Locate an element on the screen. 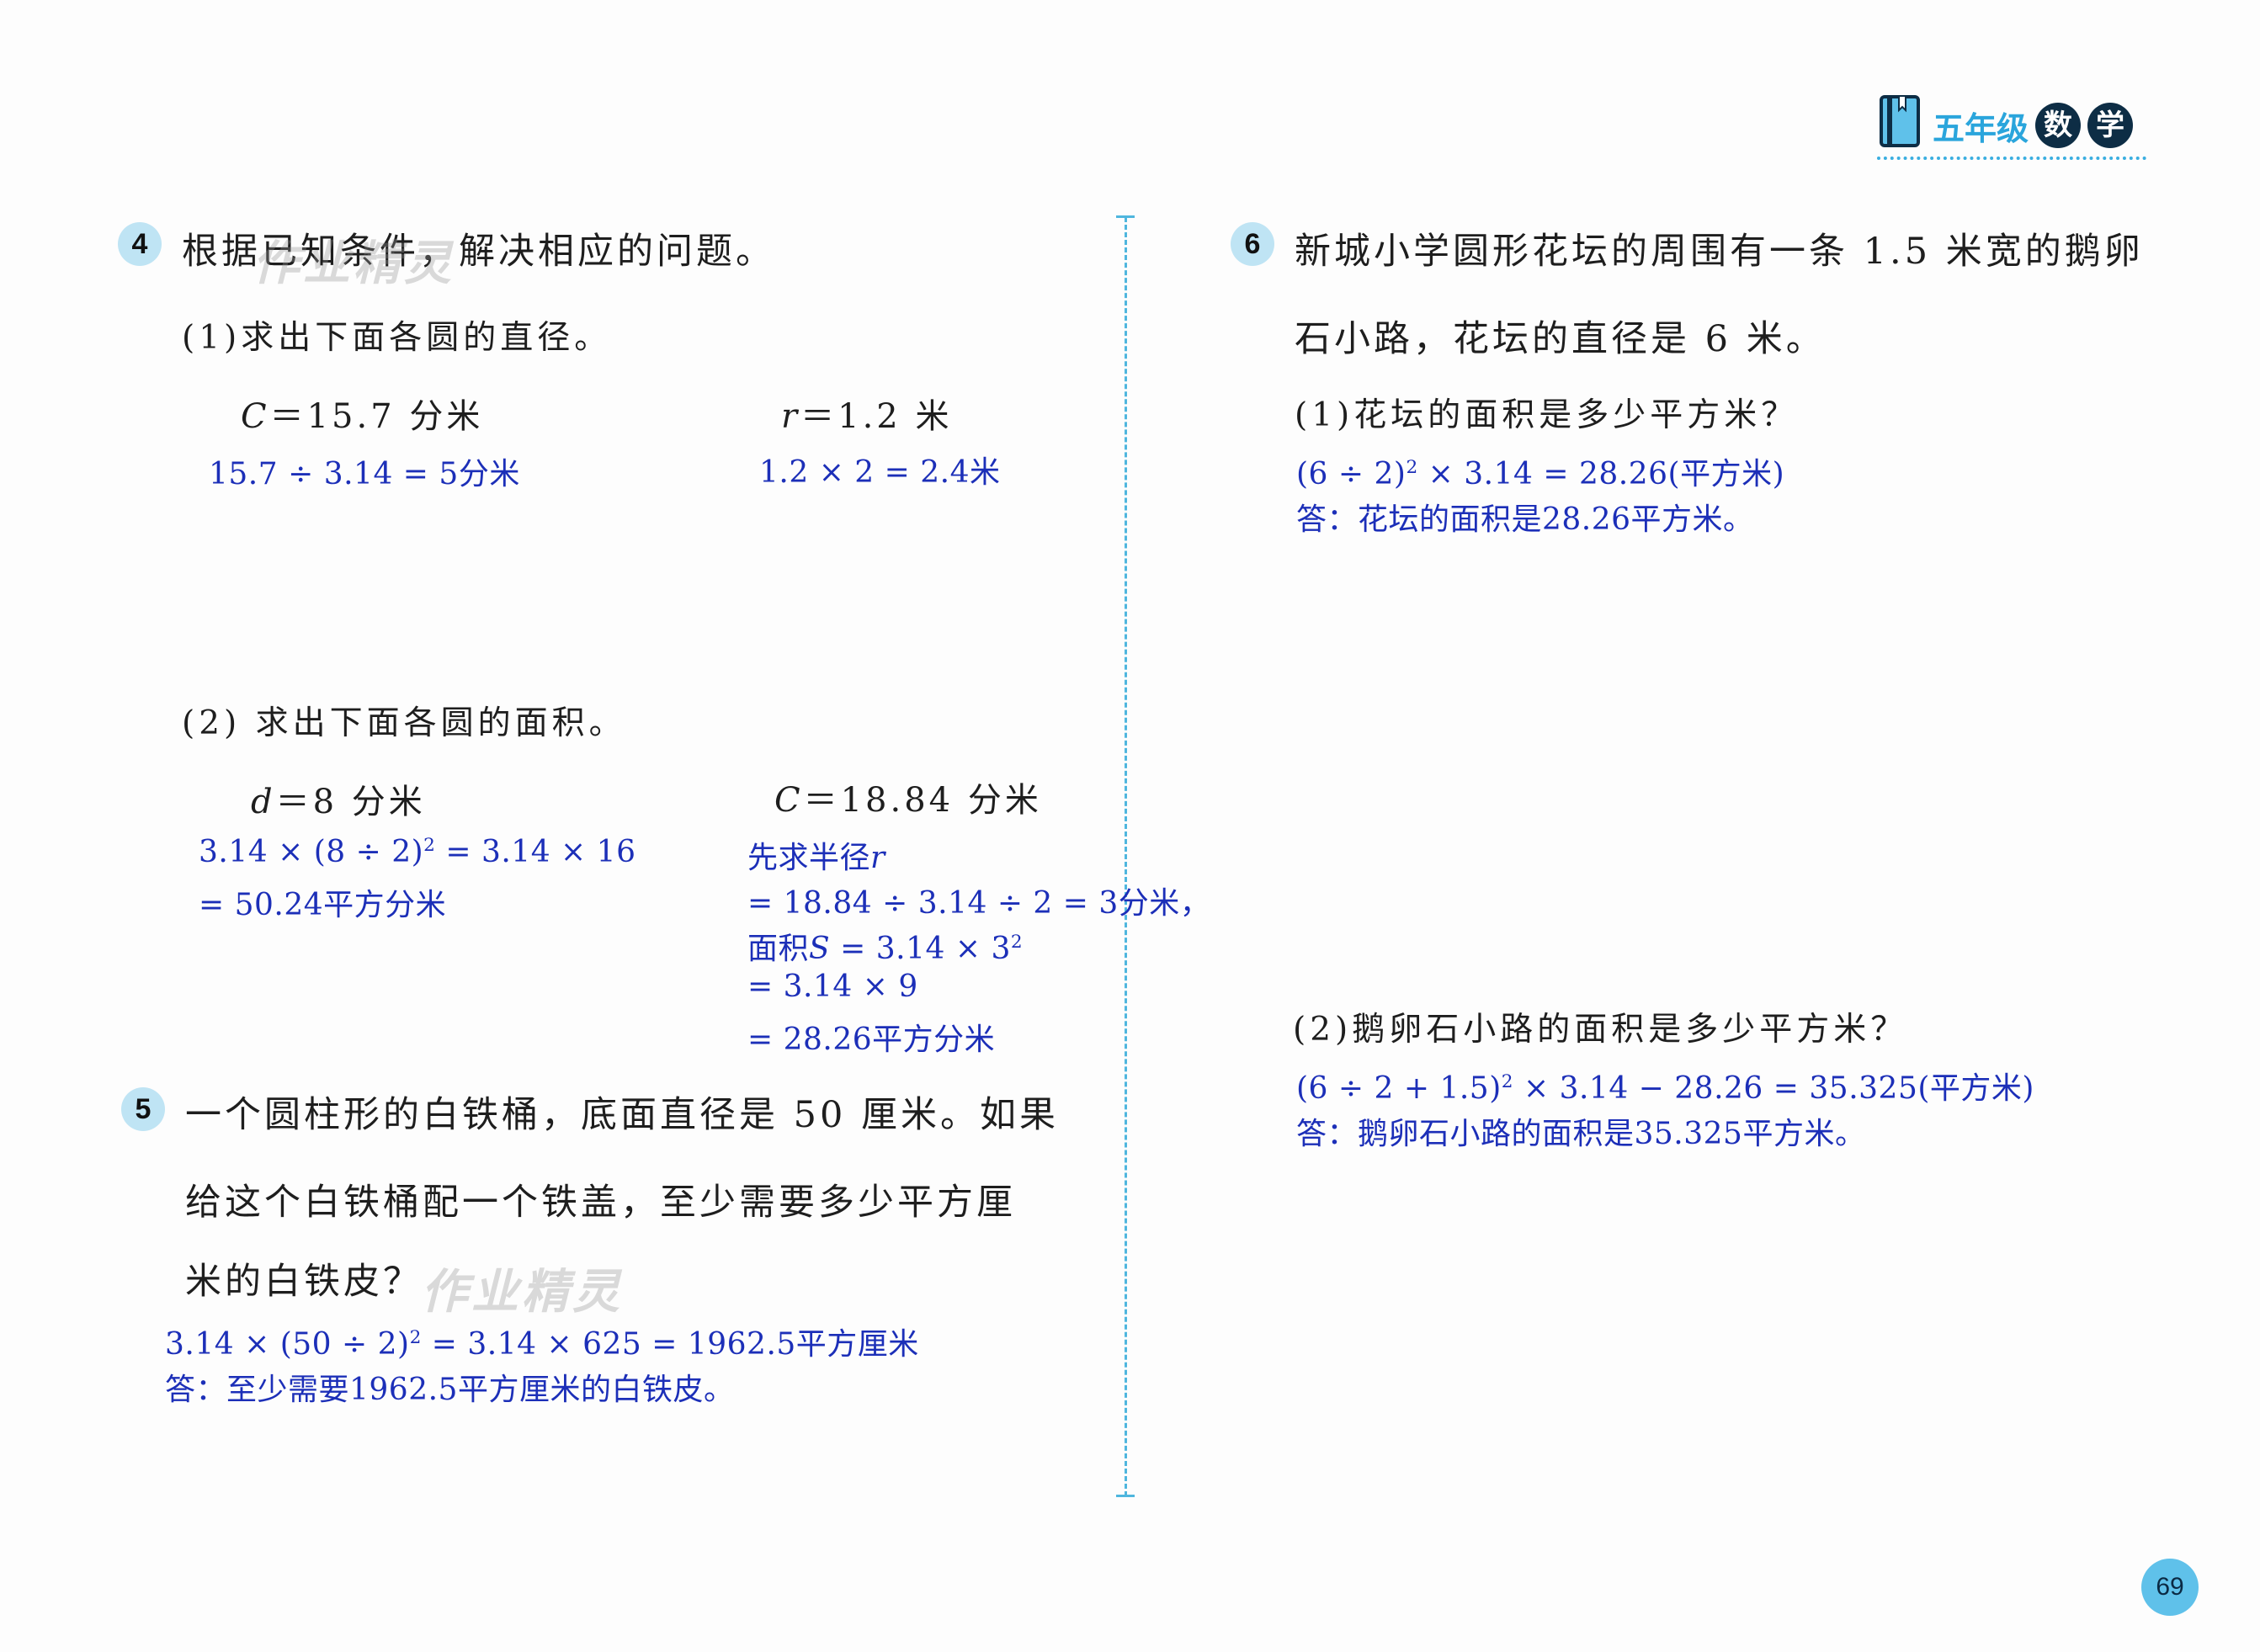 The image size is (2260, 1652). answer-line: (6 ÷ 2)2 × 3.14 = 28.26(平方米) is located at coordinates (1540, 471).